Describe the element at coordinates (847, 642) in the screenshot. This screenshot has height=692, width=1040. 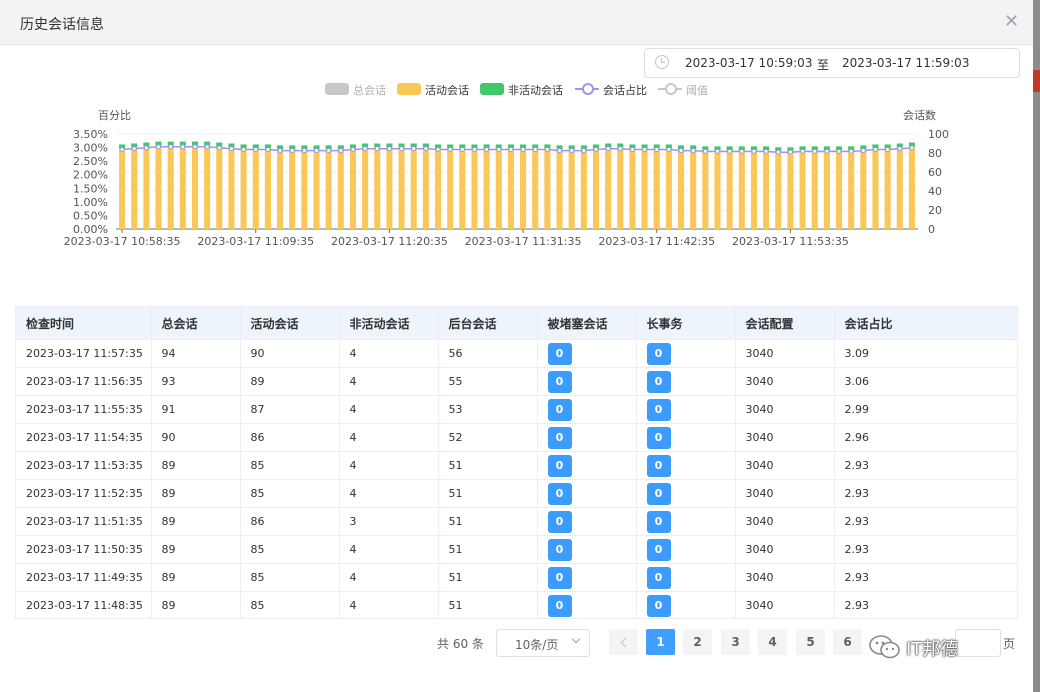
I see `page-button-6: 6` at that location.